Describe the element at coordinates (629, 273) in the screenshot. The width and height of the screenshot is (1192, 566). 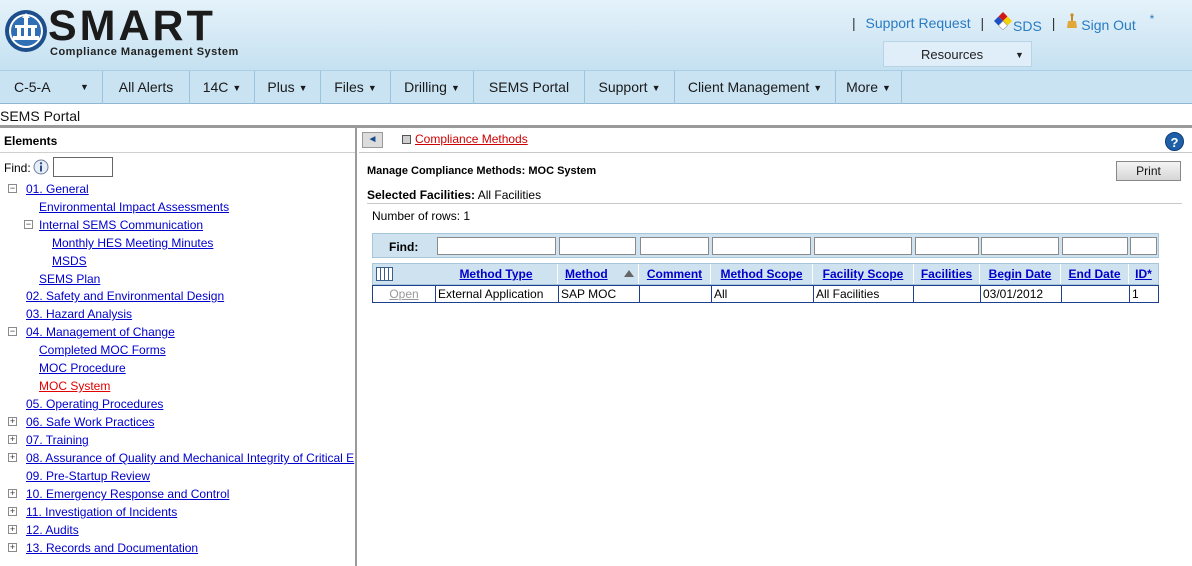
I see `sort-ascending-icon` at that location.